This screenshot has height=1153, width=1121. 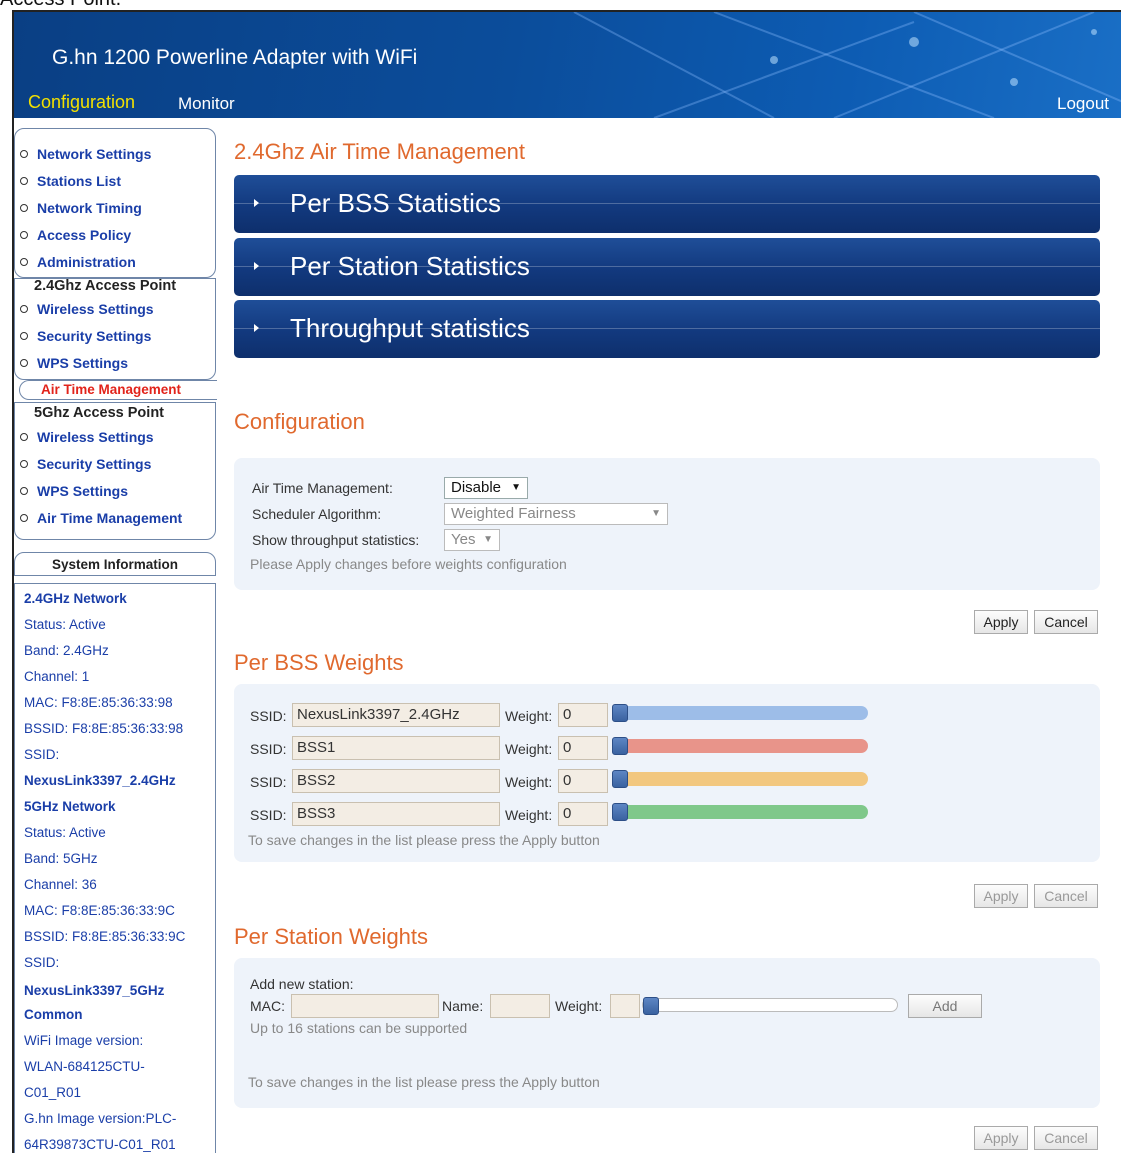 I want to click on station-limit-note: Up to 16 stations can be supported, so click(x=359, y=1028).